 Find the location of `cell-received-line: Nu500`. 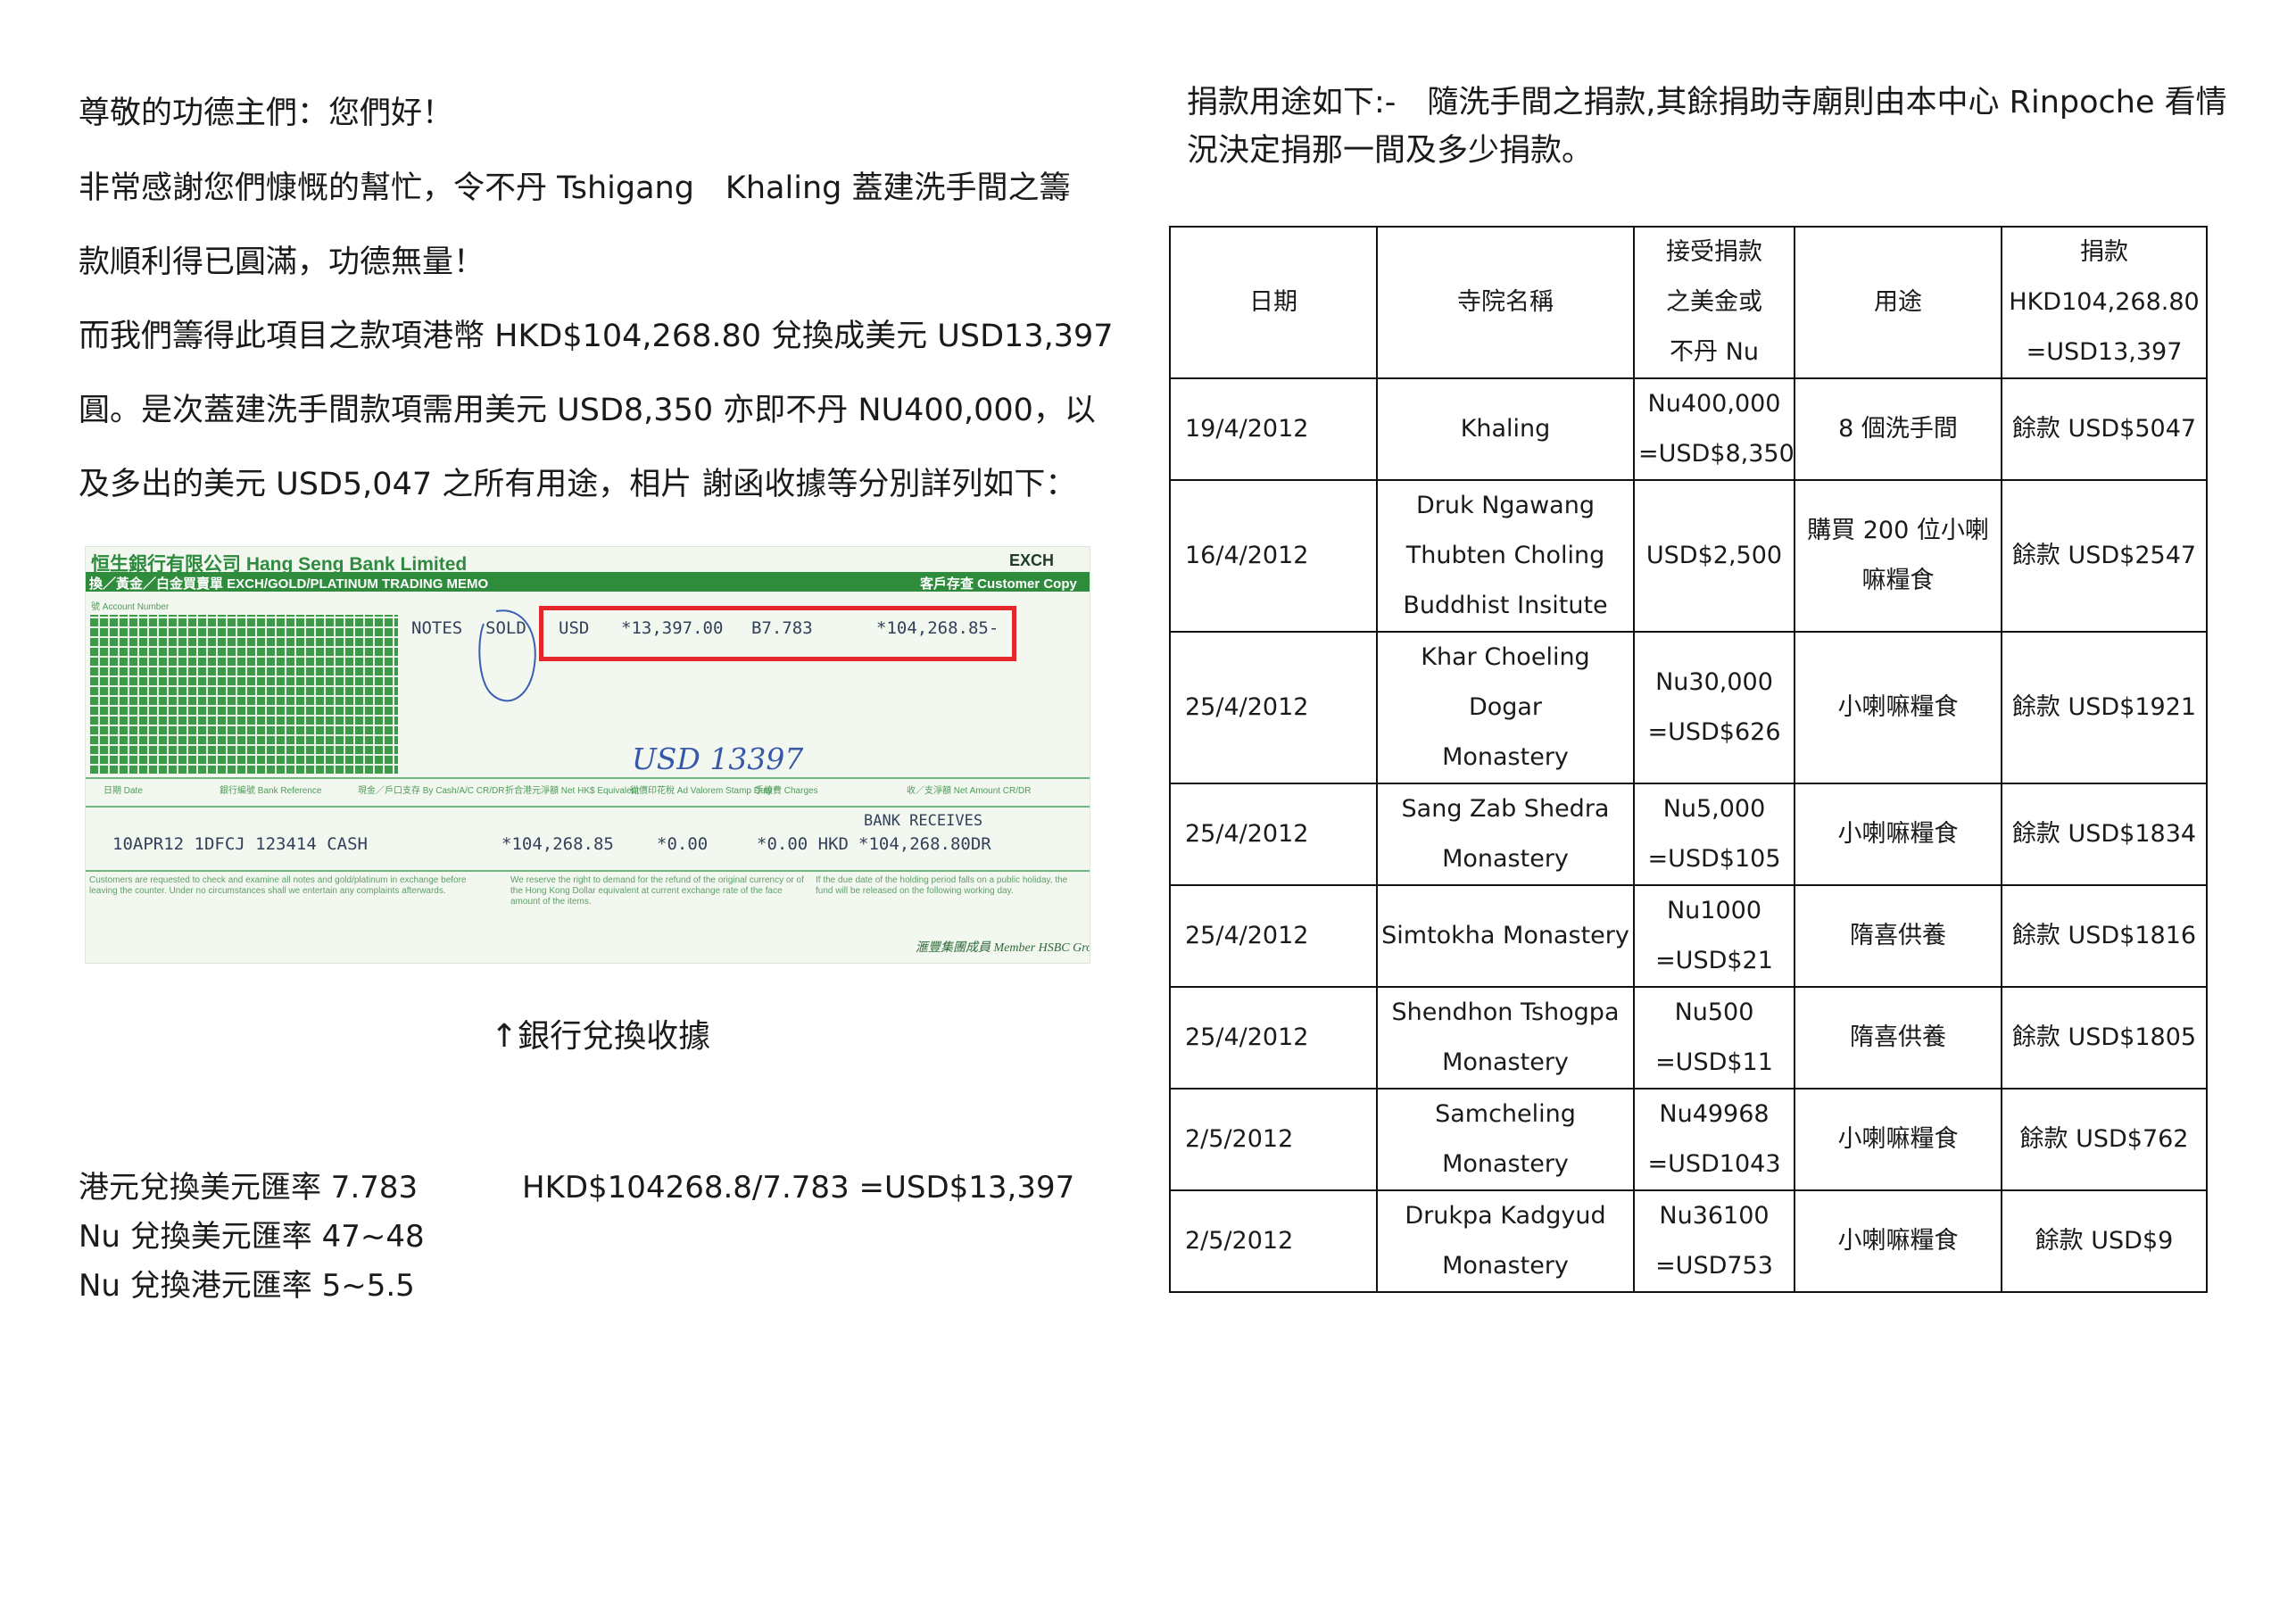

cell-received-line: Nu500 is located at coordinates (1714, 1012).